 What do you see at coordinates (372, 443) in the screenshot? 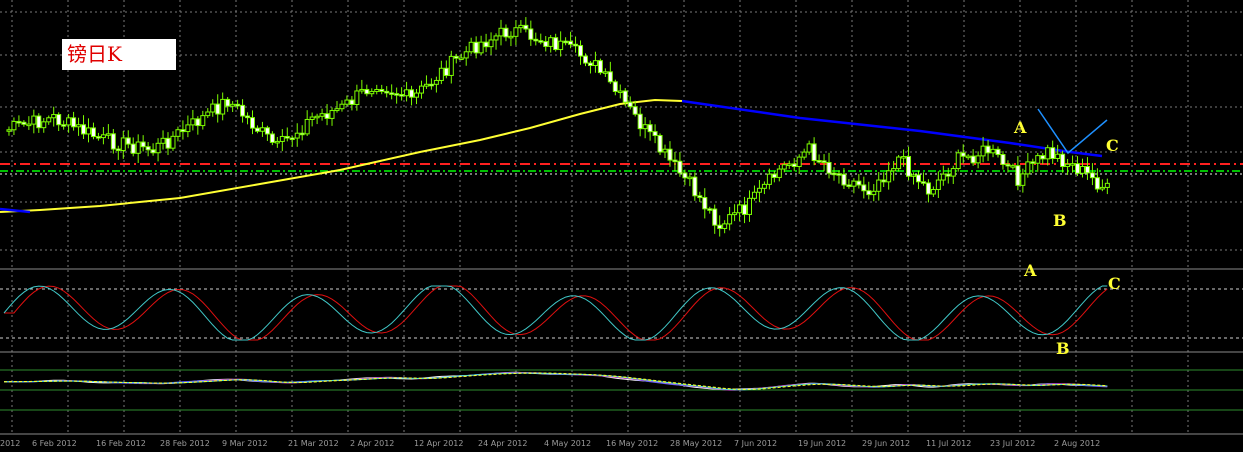
I see `x-tick-label: 2 Apr 2012` at bounding box center [372, 443].